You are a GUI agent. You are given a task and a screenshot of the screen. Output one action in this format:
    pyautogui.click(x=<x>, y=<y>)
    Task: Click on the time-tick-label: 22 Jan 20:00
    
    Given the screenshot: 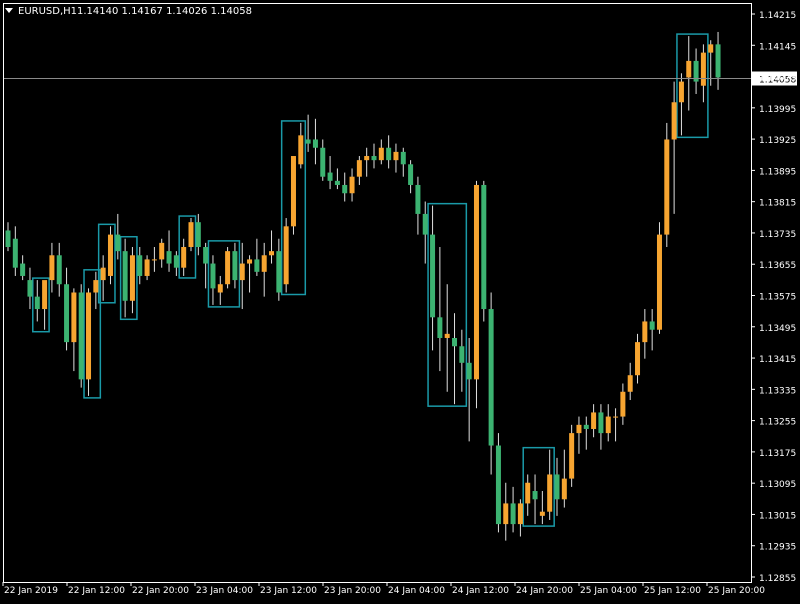 What is the action you would take?
    pyautogui.click(x=160, y=591)
    